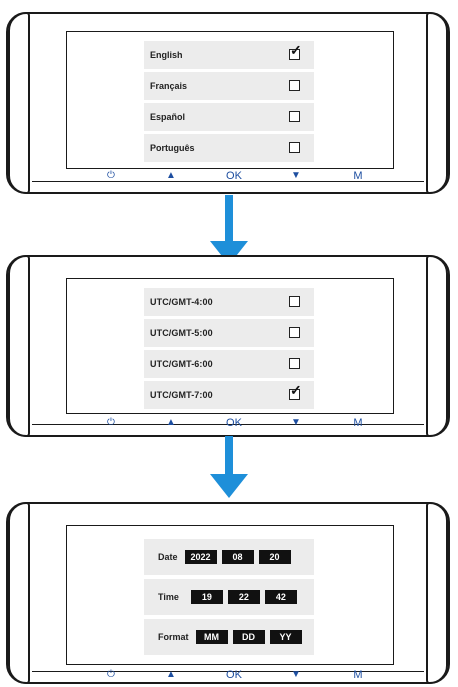 The height and width of the screenshot is (687, 458). Describe the element at coordinates (229, 148) in the screenshot. I see `language-option-portugues: Português` at that location.